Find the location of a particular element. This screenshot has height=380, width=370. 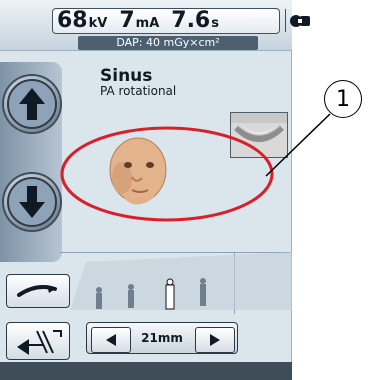

device-settings-icon is located at coordinates (299, 20).